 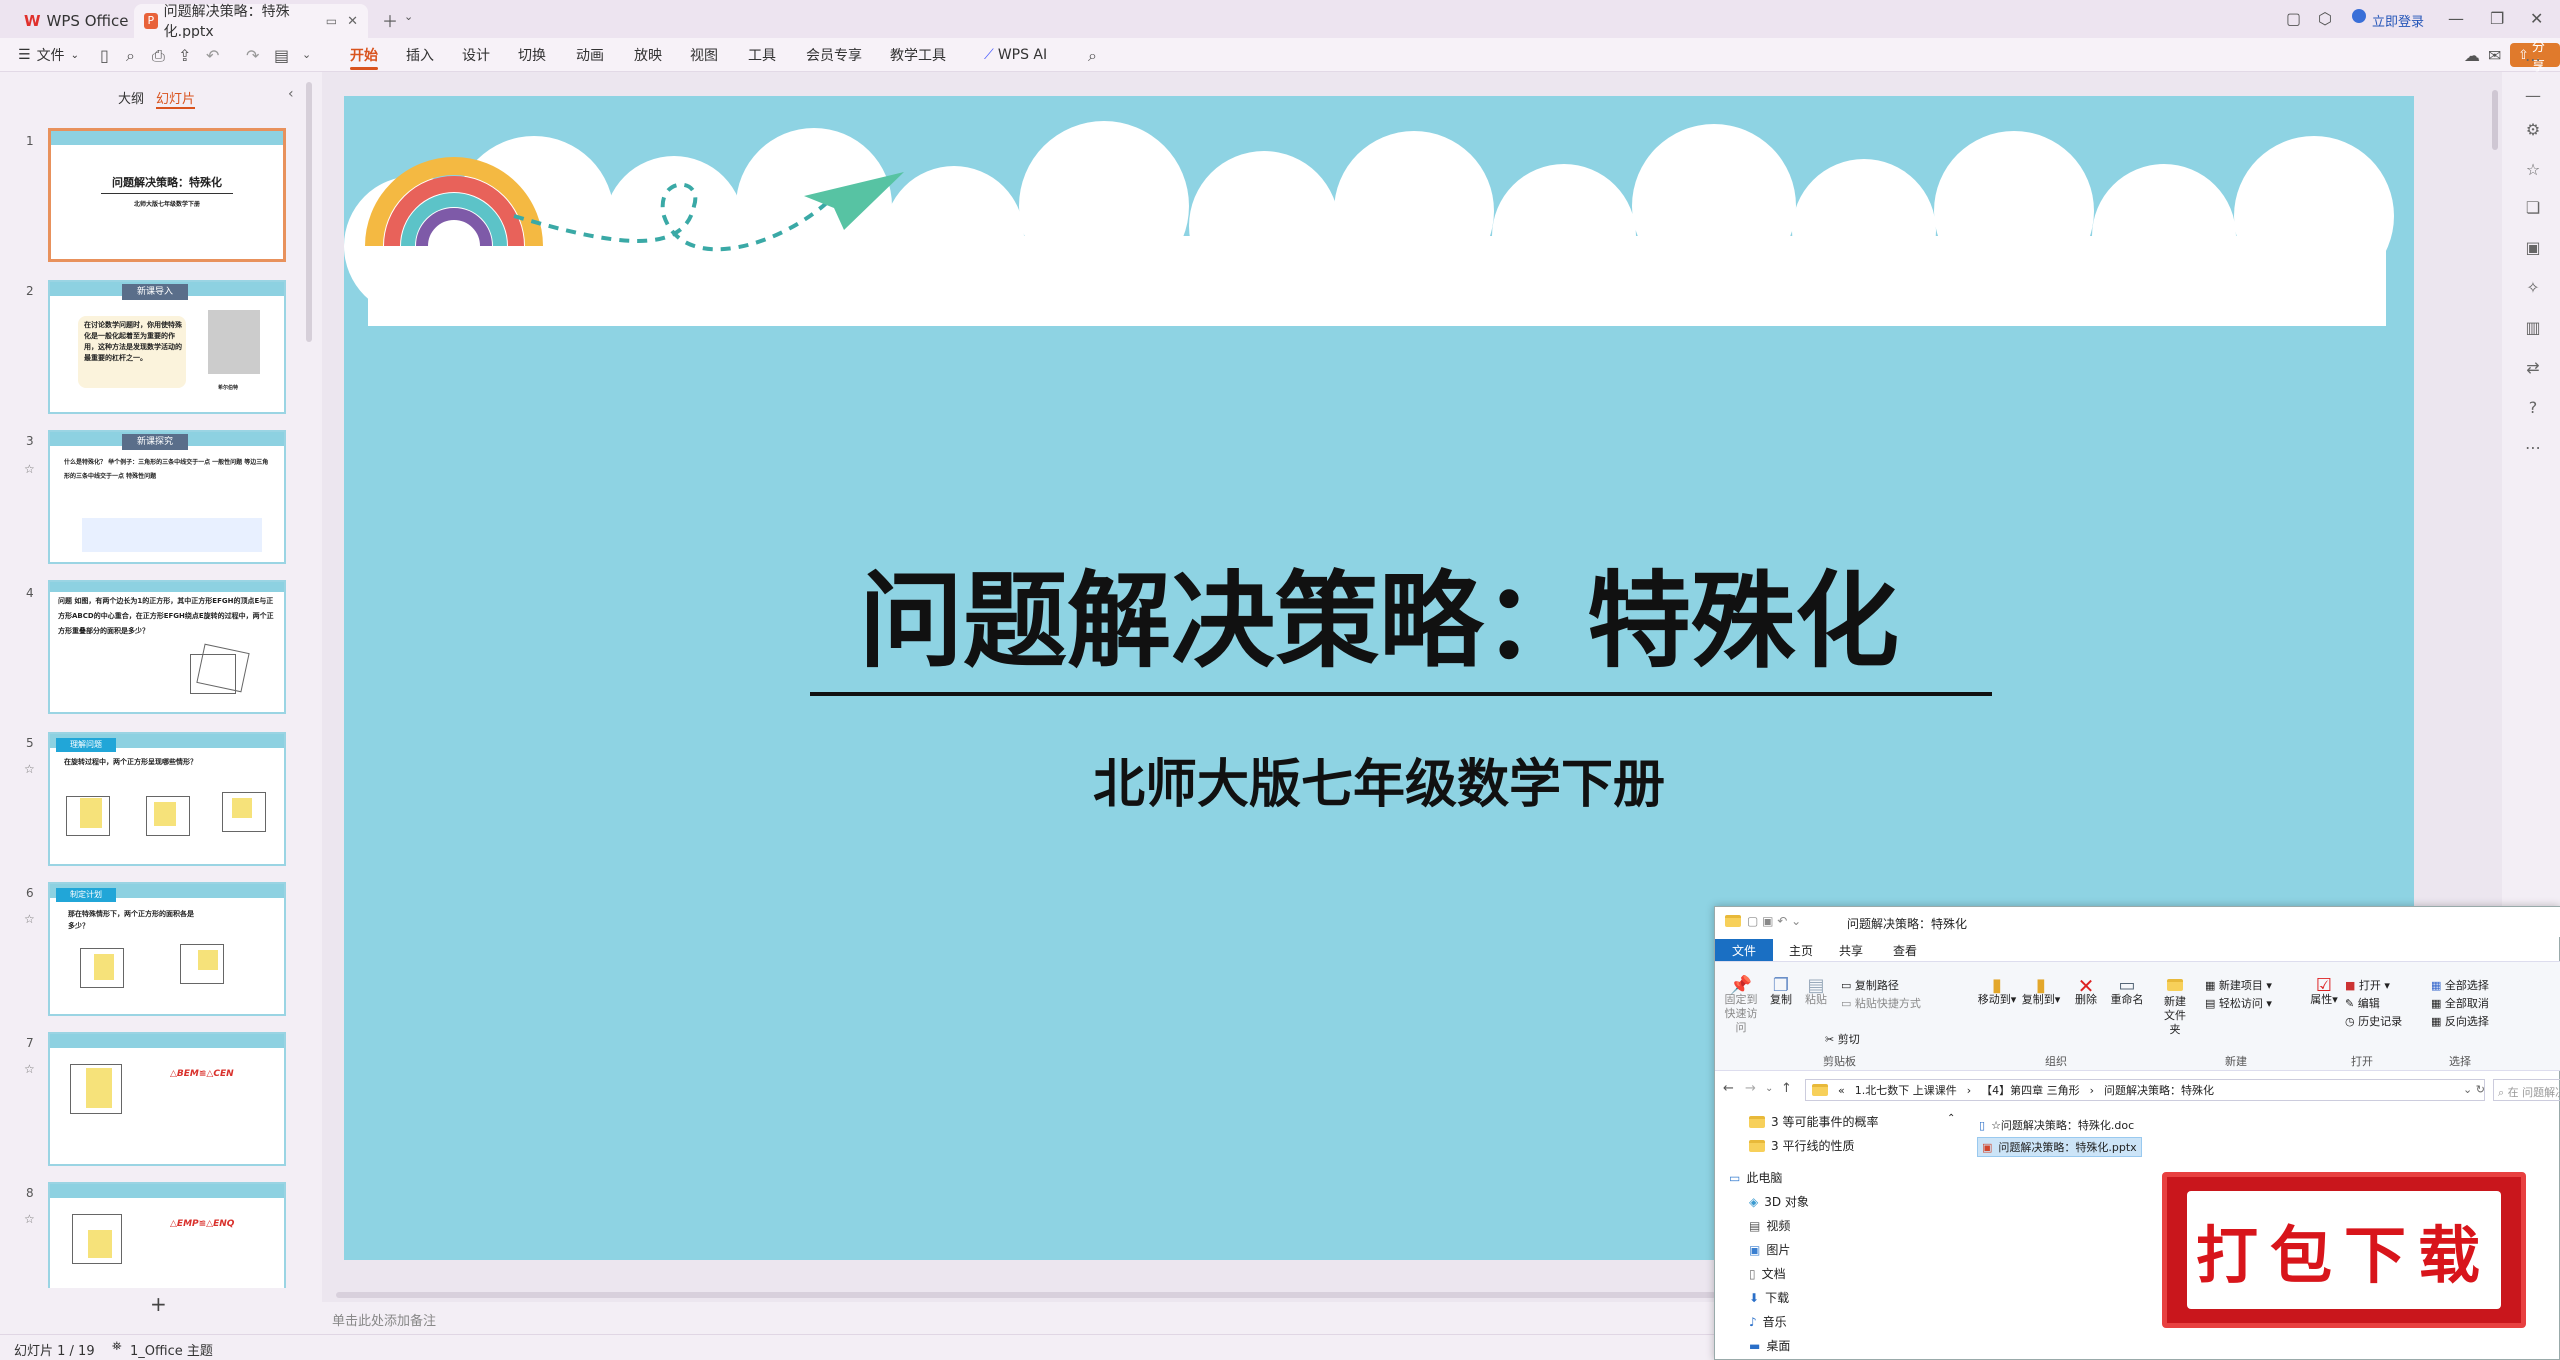 I want to click on wps-ai-button: ⟋ WPS AI, so click(x=1015, y=55).